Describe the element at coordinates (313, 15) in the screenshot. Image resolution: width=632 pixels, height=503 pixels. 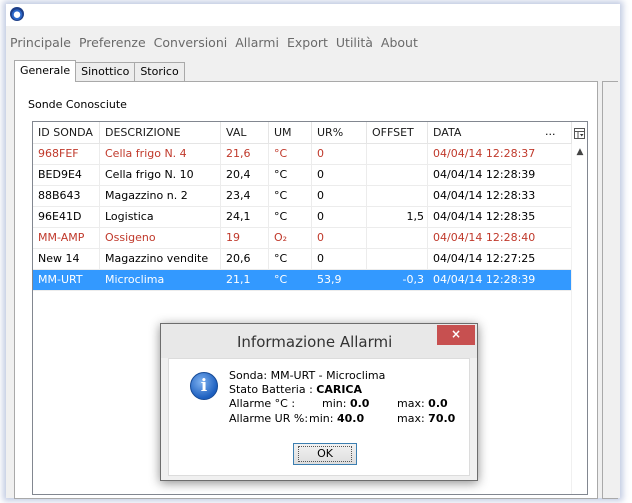
I see `title-bar` at that location.